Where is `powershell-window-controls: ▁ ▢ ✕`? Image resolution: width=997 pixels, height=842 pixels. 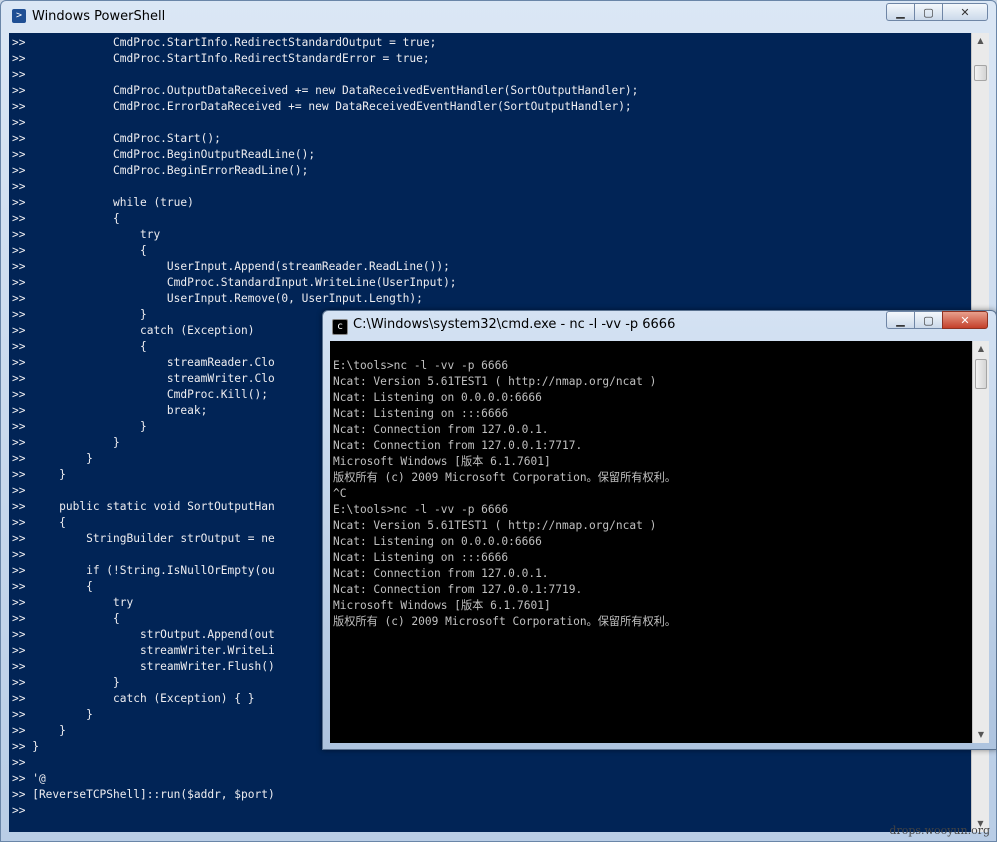
powershell-window-controls: ▁ ▢ ✕ is located at coordinates (937, 12).